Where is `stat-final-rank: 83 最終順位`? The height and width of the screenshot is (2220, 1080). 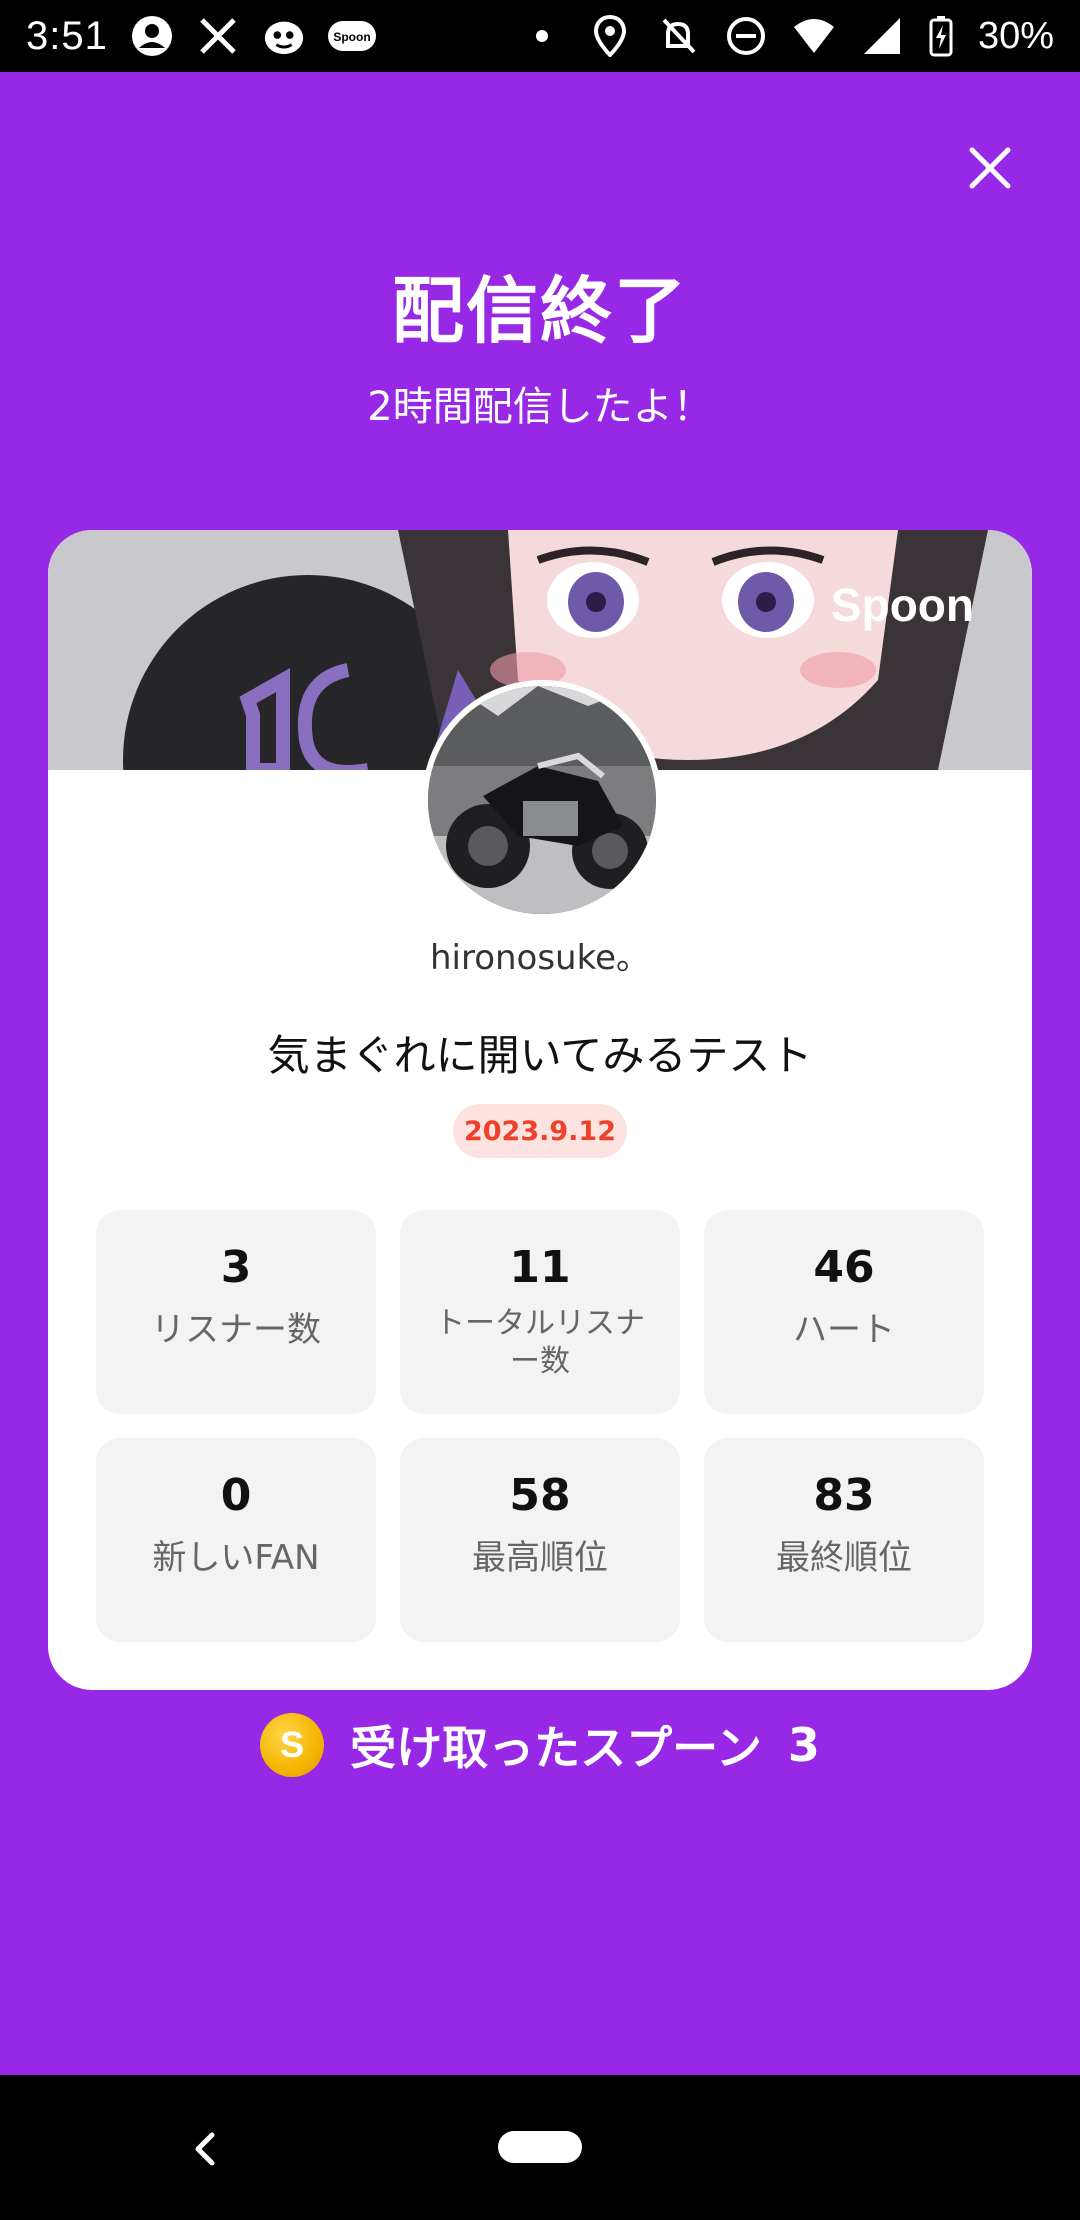 stat-final-rank: 83 最終順位 is located at coordinates (844, 1540).